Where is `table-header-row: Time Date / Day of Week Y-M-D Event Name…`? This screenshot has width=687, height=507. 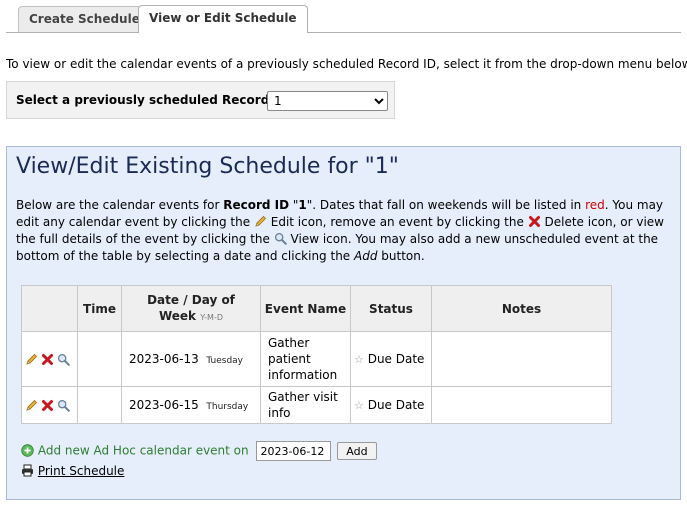 table-header-row: Time Date / Day of Week Y-M-D Event Name… is located at coordinates (316, 308).